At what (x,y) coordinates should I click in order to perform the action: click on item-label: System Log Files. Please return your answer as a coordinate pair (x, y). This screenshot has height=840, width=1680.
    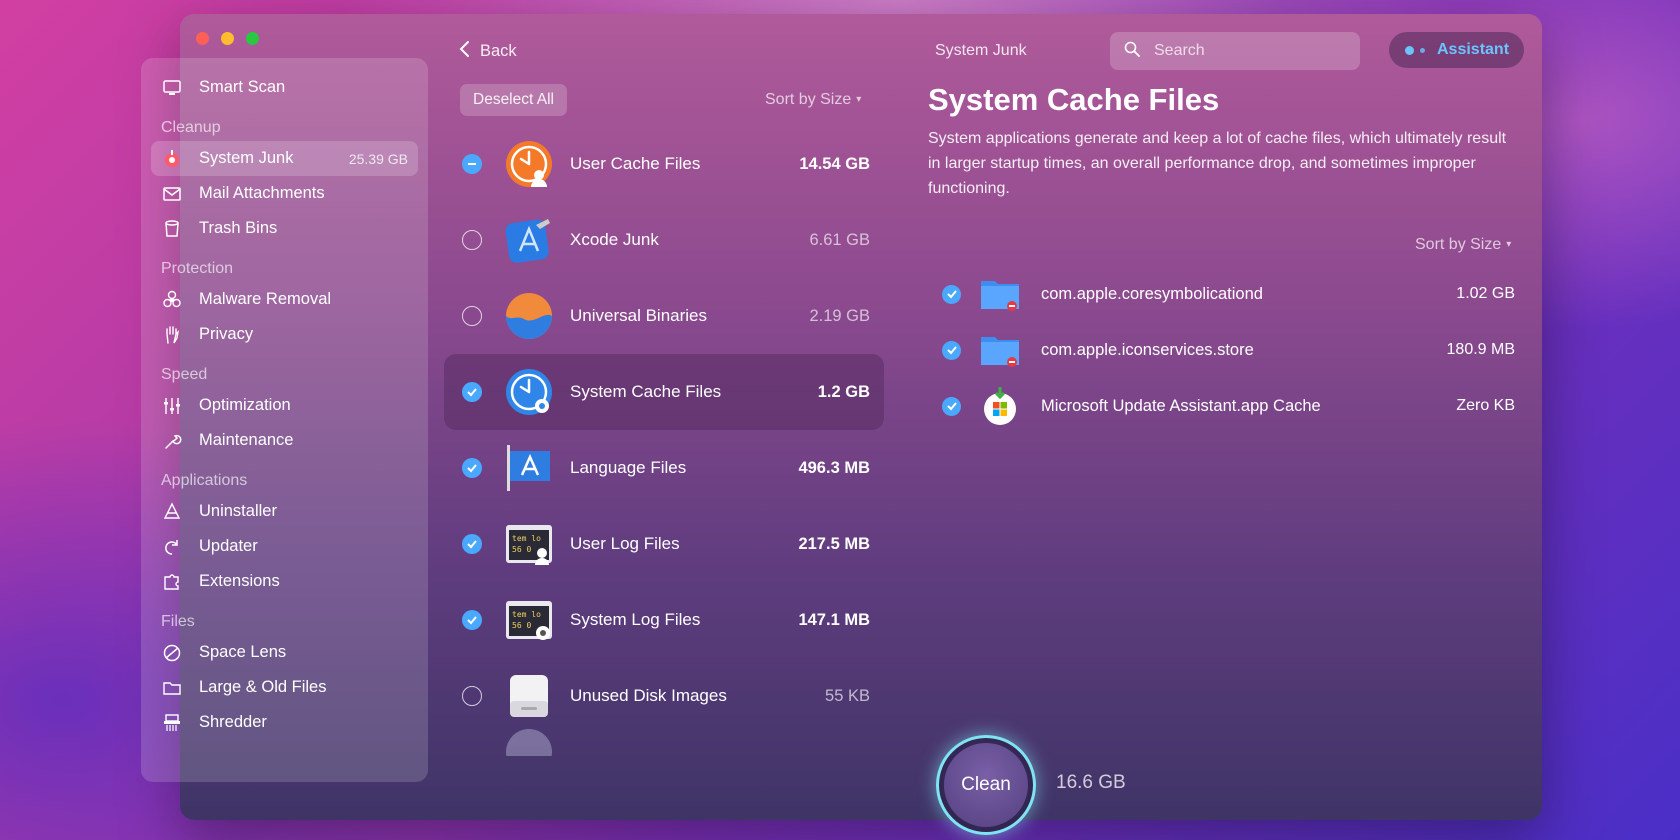
    Looking at the image, I should click on (635, 619).